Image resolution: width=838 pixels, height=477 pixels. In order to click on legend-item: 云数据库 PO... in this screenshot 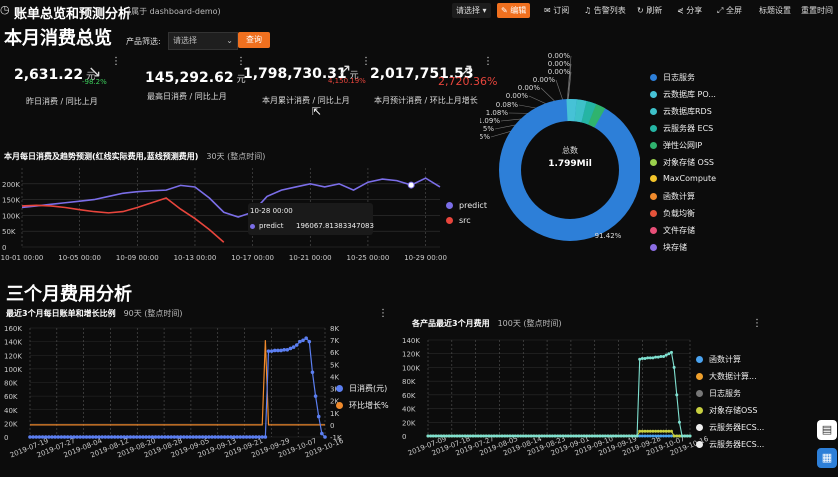, I will do `click(683, 94)`.